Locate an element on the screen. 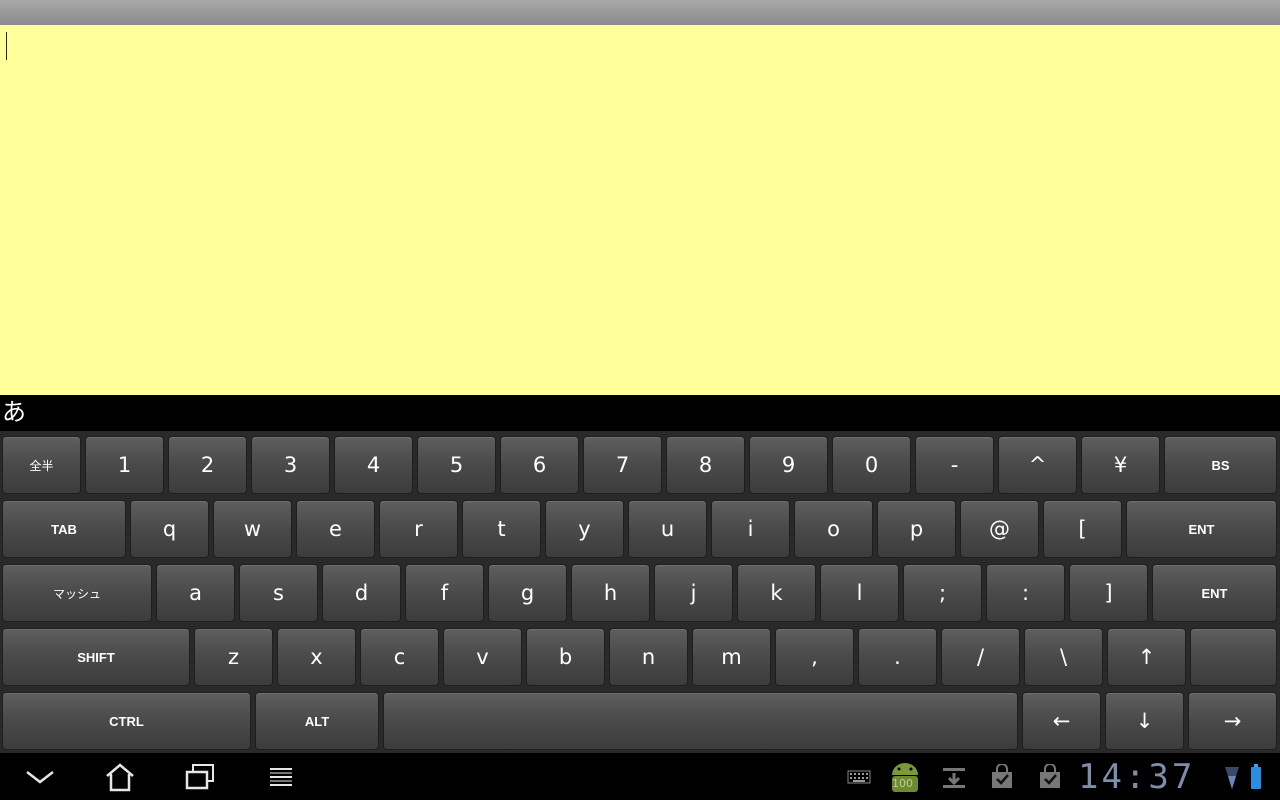 This screenshot has width=1280, height=800. ime-mode-label: あ is located at coordinates (14, 412).